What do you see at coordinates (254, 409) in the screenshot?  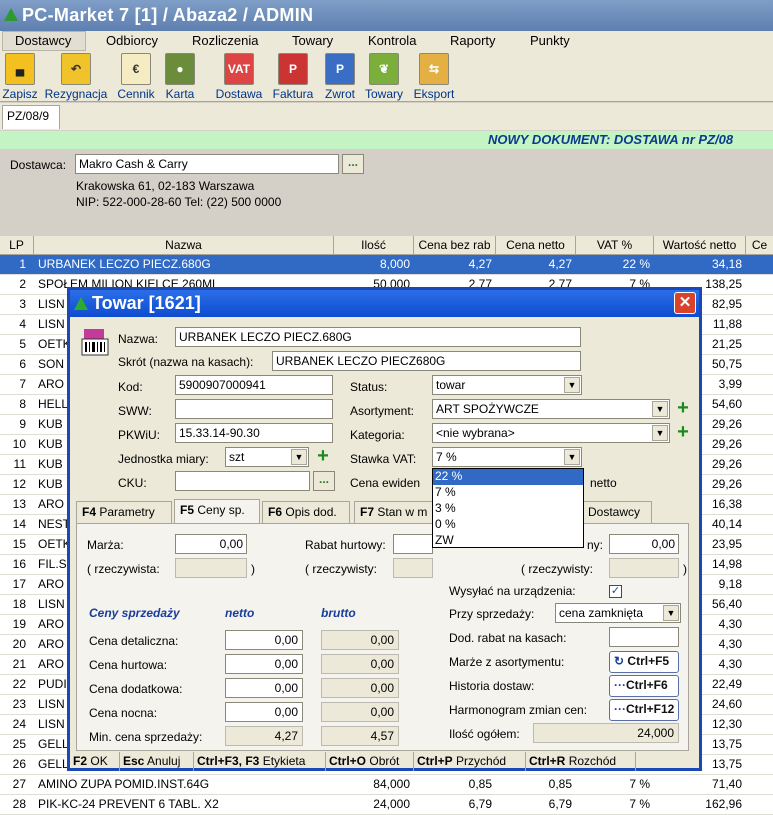 I see `sww-field` at bounding box center [254, 409].